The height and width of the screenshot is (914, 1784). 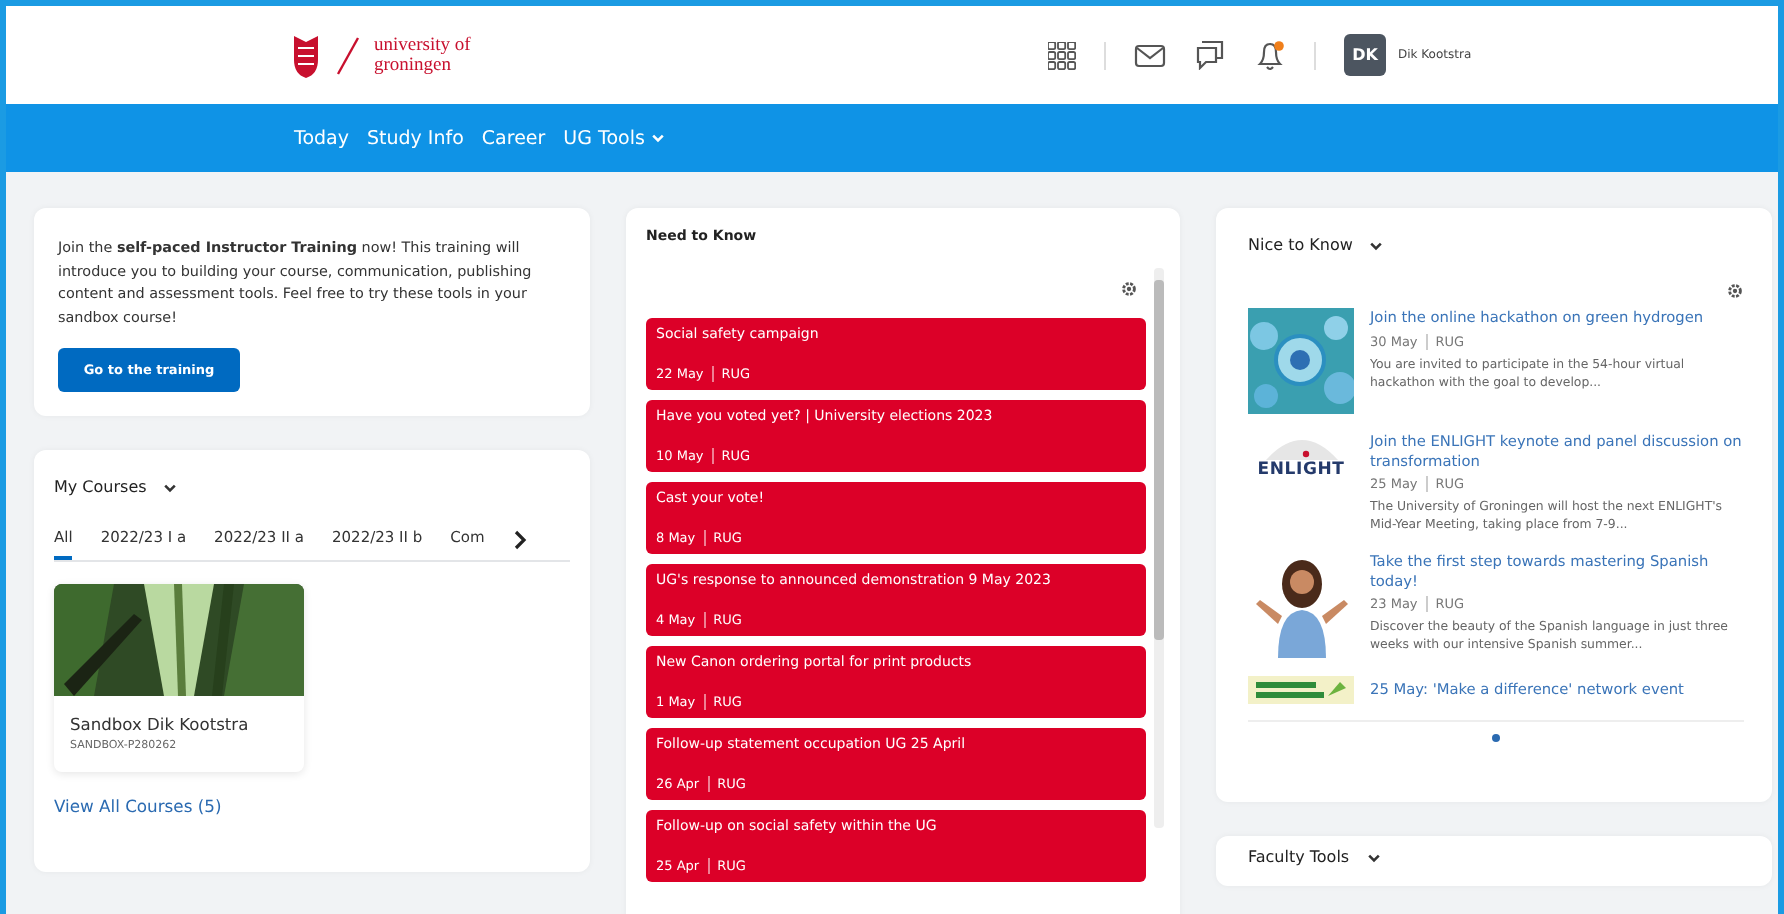 I want to click on crest-icon, so click(x=306, y=55).